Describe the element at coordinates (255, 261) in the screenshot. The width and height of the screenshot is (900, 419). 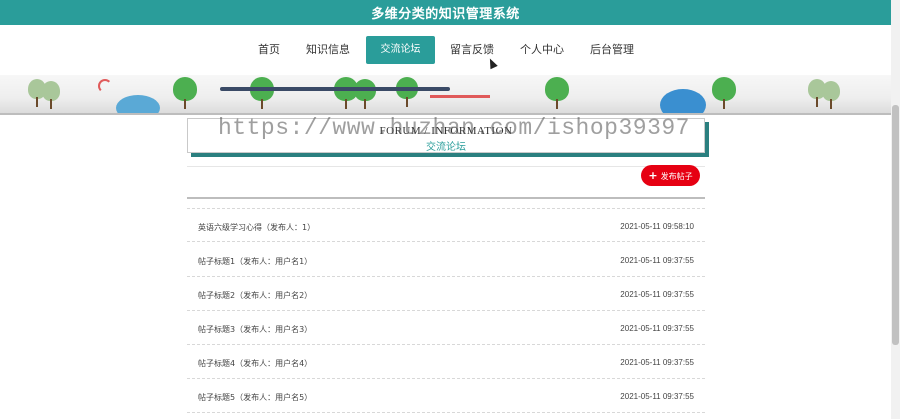
I see `post-title: 帖子标题1（发布人：用户名1）` at that location.